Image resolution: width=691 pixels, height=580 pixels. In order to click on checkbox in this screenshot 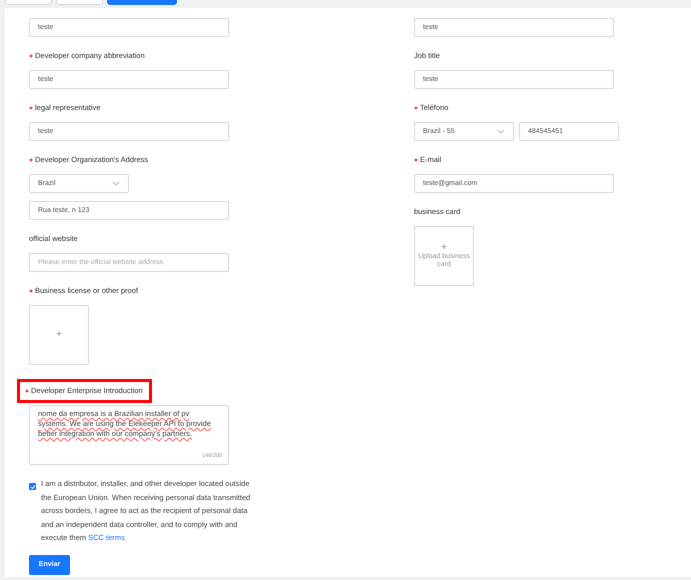, I will do `click(32, 486)`.